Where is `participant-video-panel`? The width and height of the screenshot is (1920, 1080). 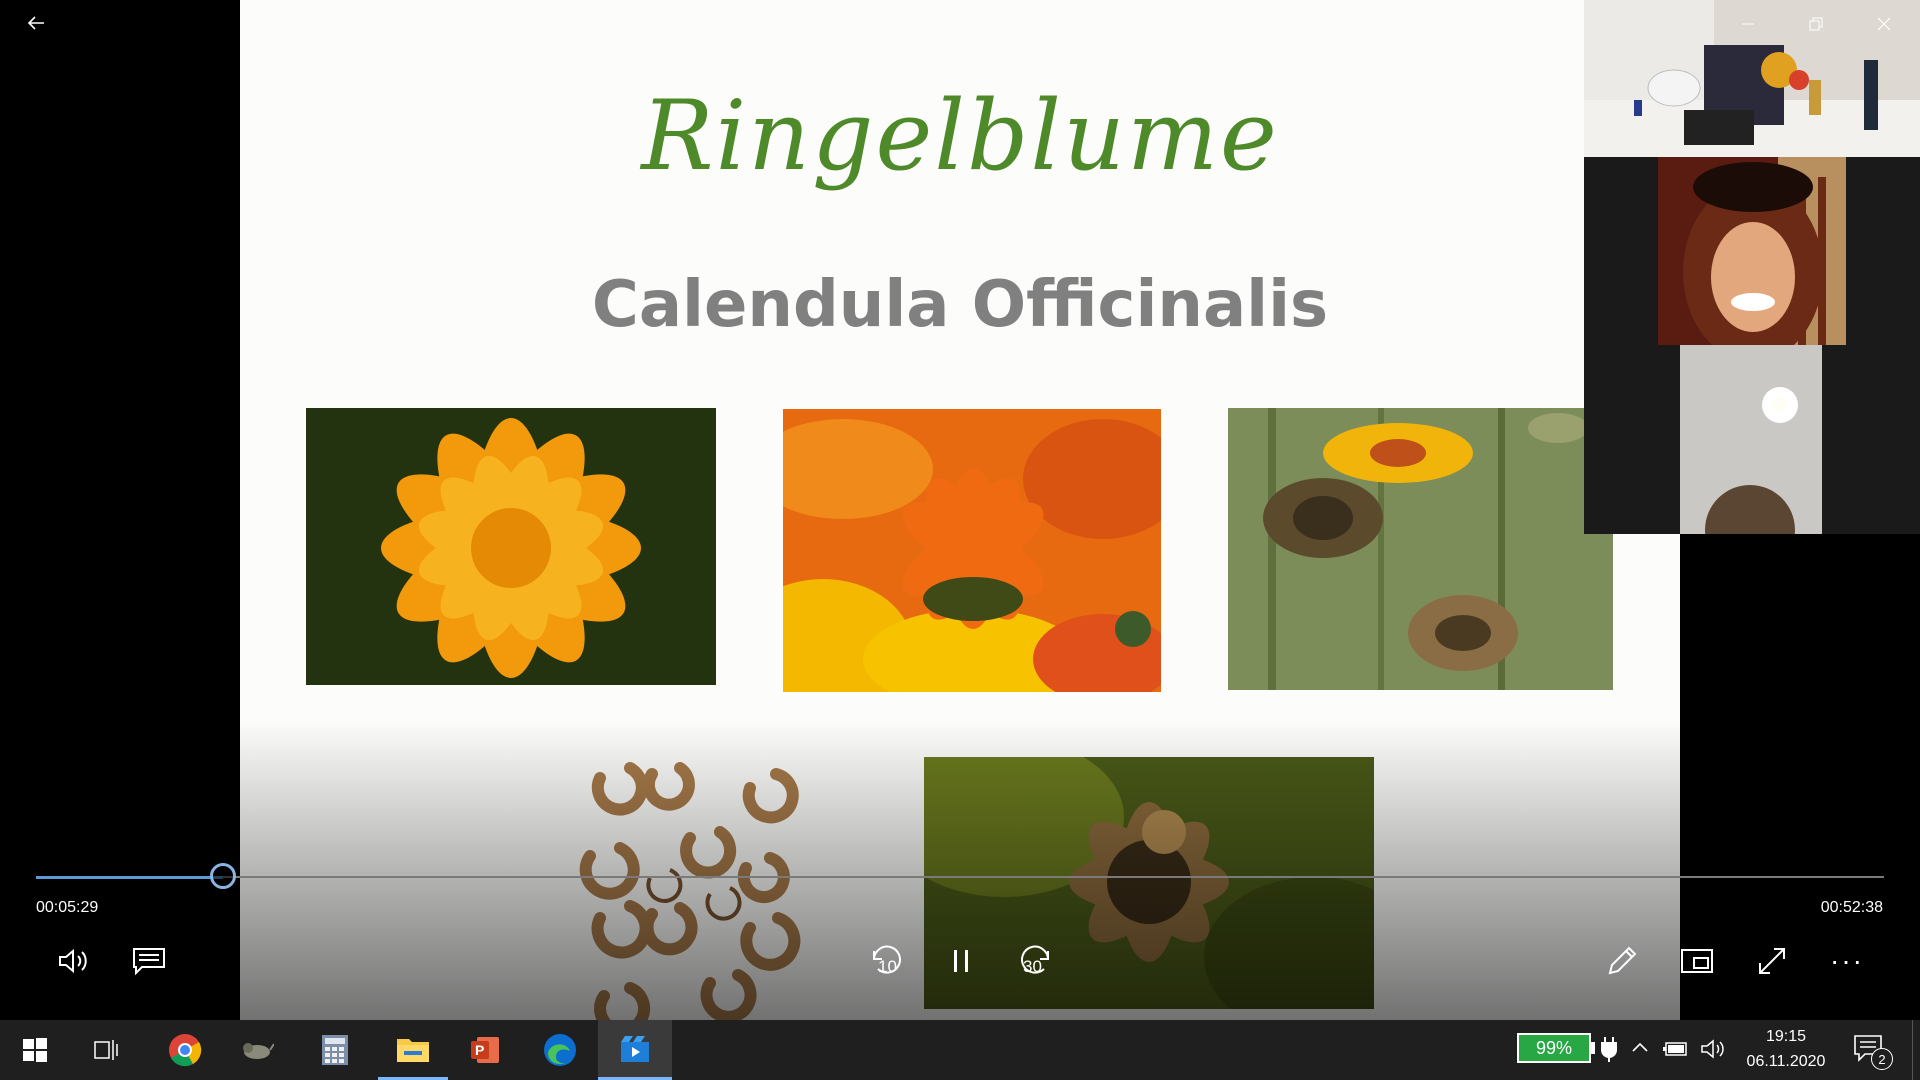 participant-video-panel is located at coordinates (1752, 287).